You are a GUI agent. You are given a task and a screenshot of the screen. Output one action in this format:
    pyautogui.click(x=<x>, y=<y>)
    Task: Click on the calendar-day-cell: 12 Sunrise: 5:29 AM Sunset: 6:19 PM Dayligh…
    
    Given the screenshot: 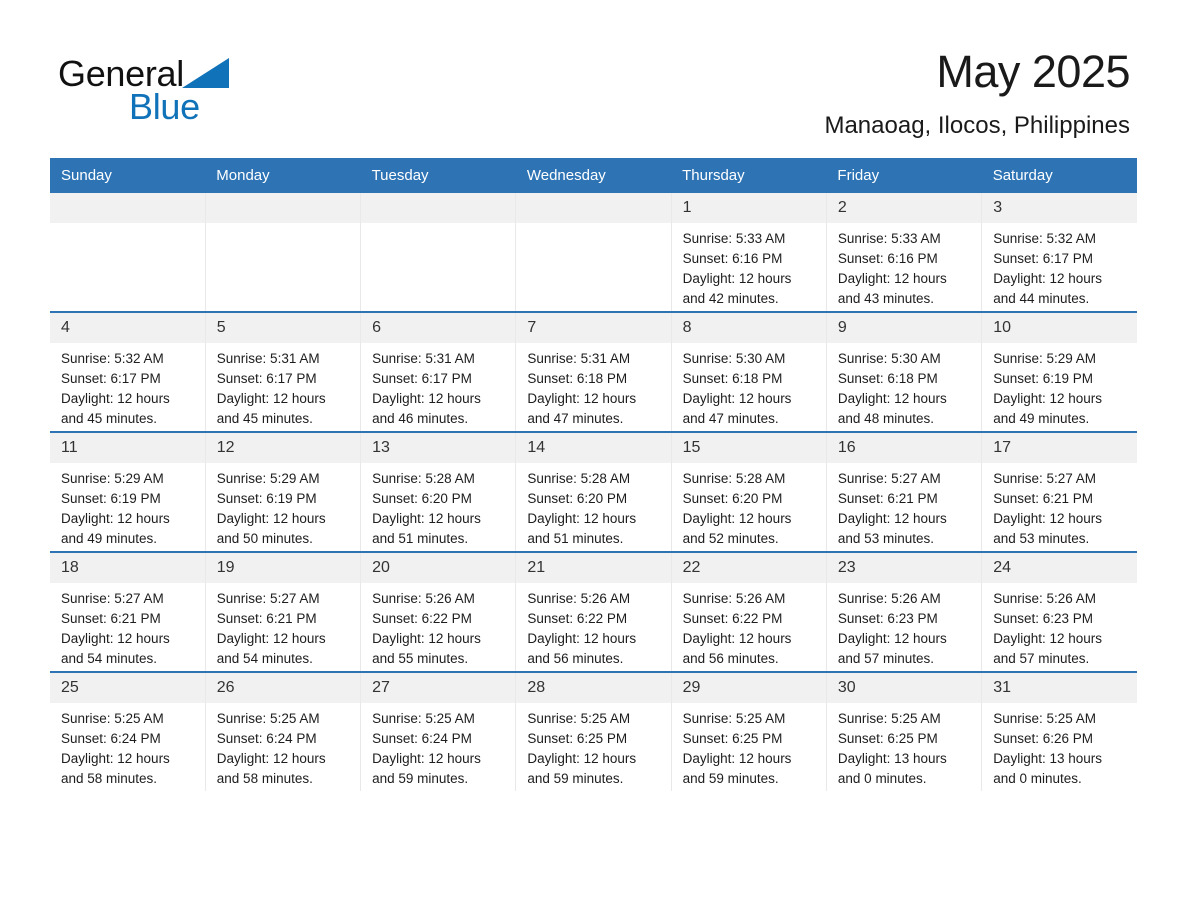 What is the action you would take?
    pyautogui.click(x=282, y=491)
    